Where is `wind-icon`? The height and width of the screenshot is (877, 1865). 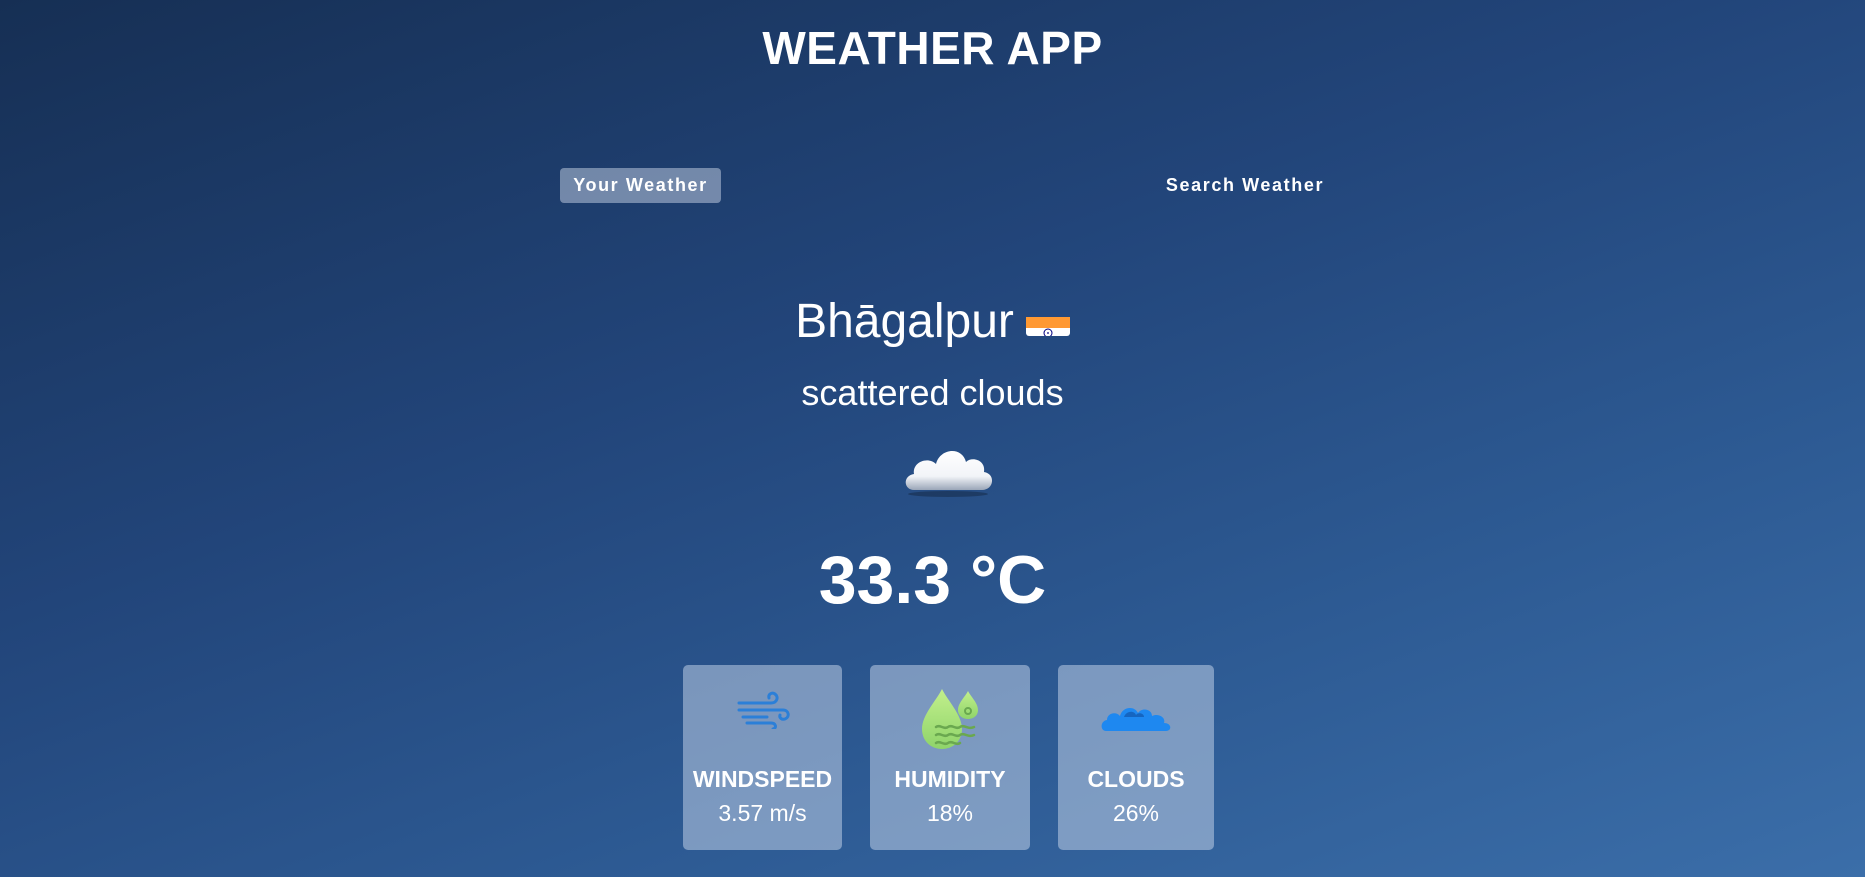 wind-icon is located at coordinates (763, 711).